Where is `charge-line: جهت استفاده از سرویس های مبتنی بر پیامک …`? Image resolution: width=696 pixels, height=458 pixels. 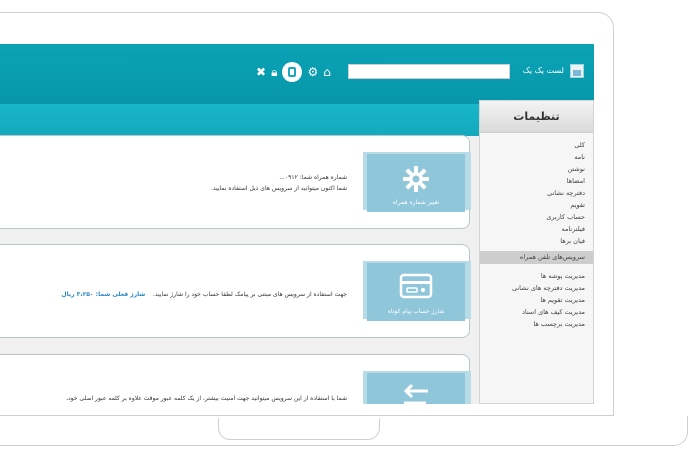
charge-line: جهت استفاده از سرویس های مبتنی بر پیامک … is located at coordinates (204, 294).